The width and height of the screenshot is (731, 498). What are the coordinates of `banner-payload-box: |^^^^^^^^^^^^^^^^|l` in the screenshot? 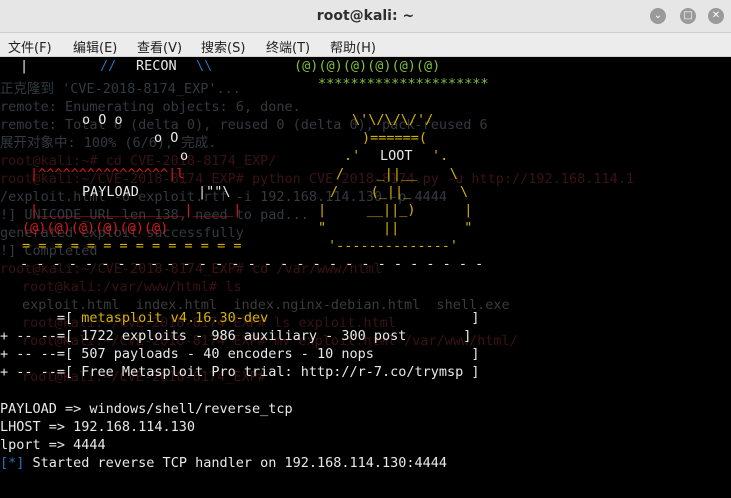 It's located at (107, 174).